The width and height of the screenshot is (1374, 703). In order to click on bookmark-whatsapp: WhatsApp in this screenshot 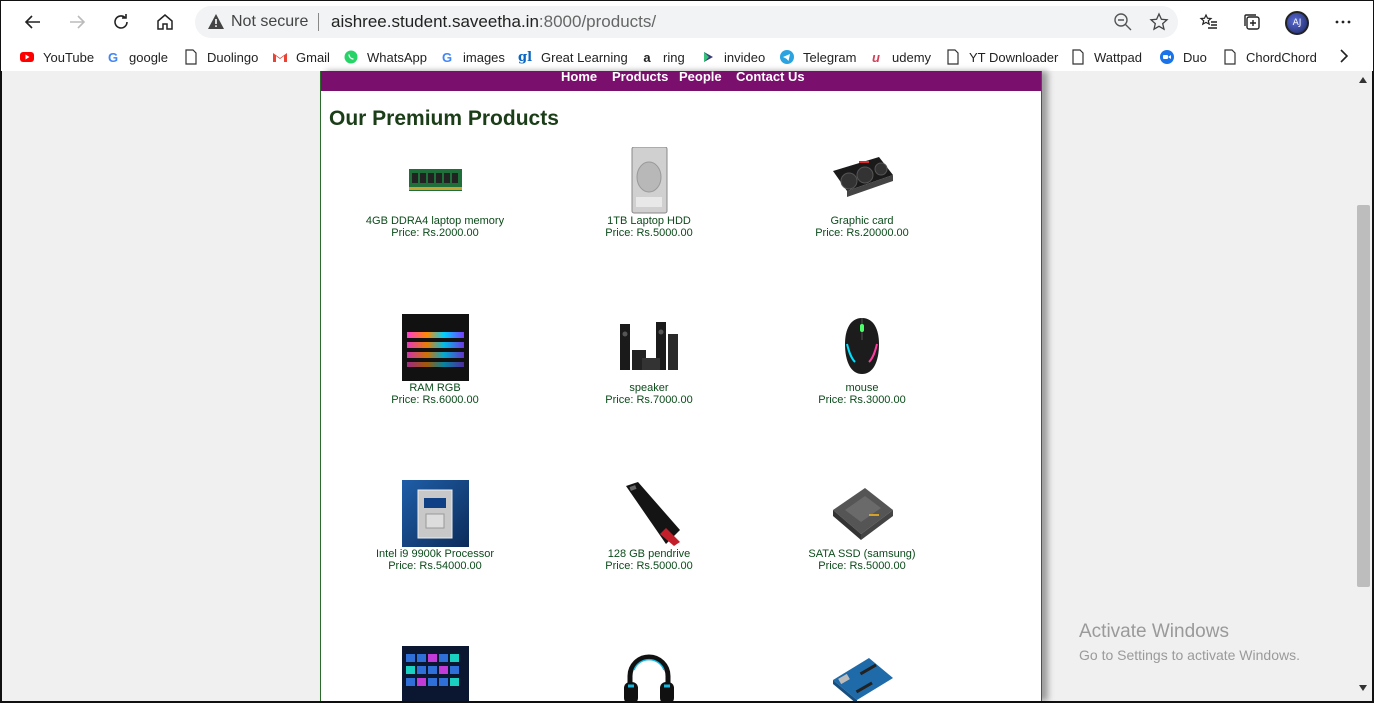, I will do `click(385, 57)`.